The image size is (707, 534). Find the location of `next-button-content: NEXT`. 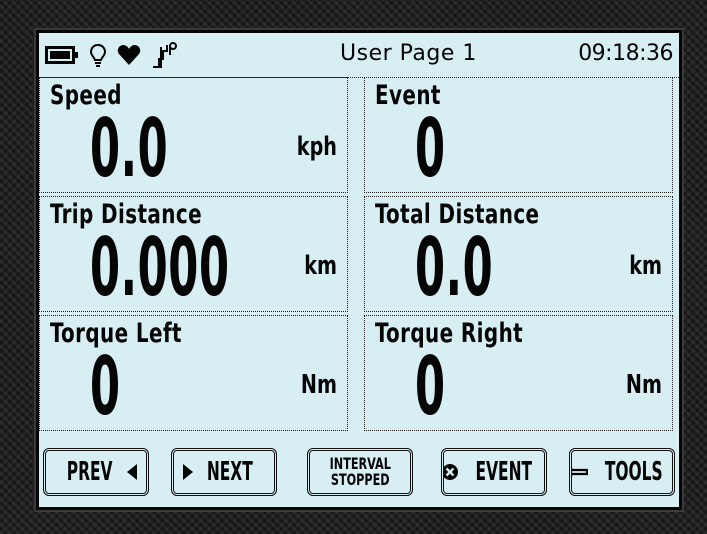

next-button-content: NEXT is located at coordinates (224, 472).